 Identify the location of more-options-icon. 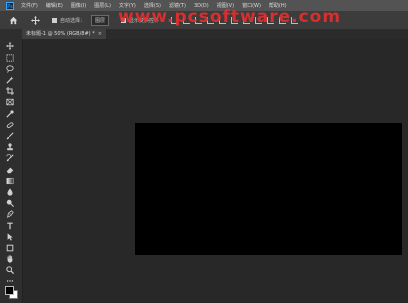
(295, 20).